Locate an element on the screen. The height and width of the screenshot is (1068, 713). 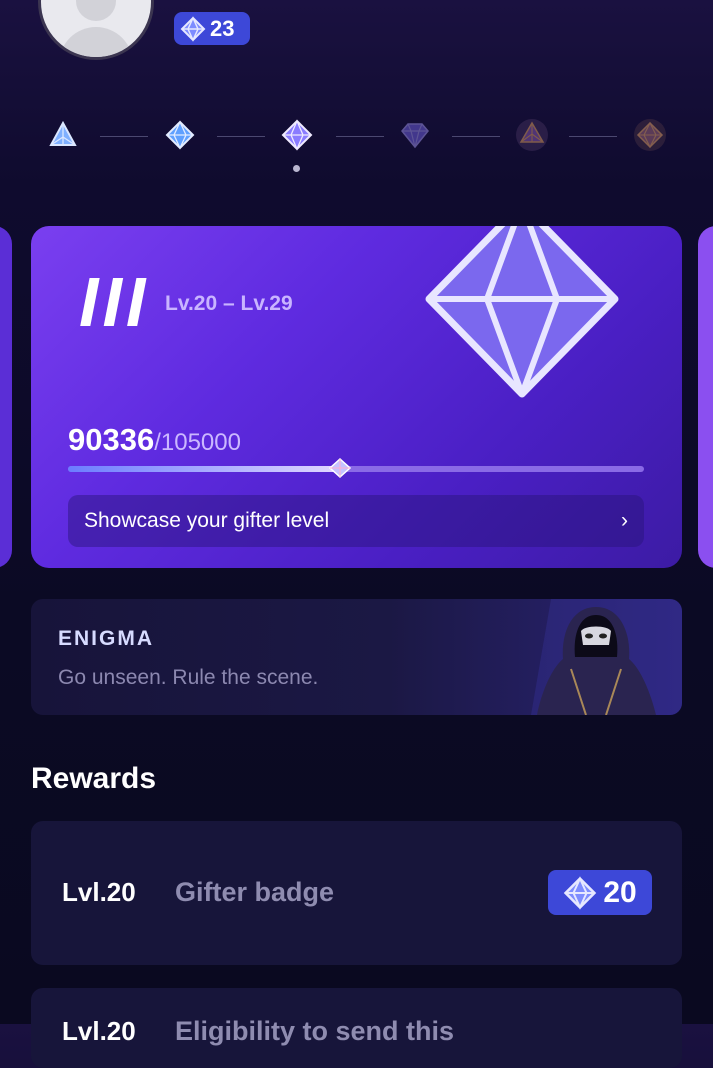
tier-5-icon is located at coordinates (532, 135).